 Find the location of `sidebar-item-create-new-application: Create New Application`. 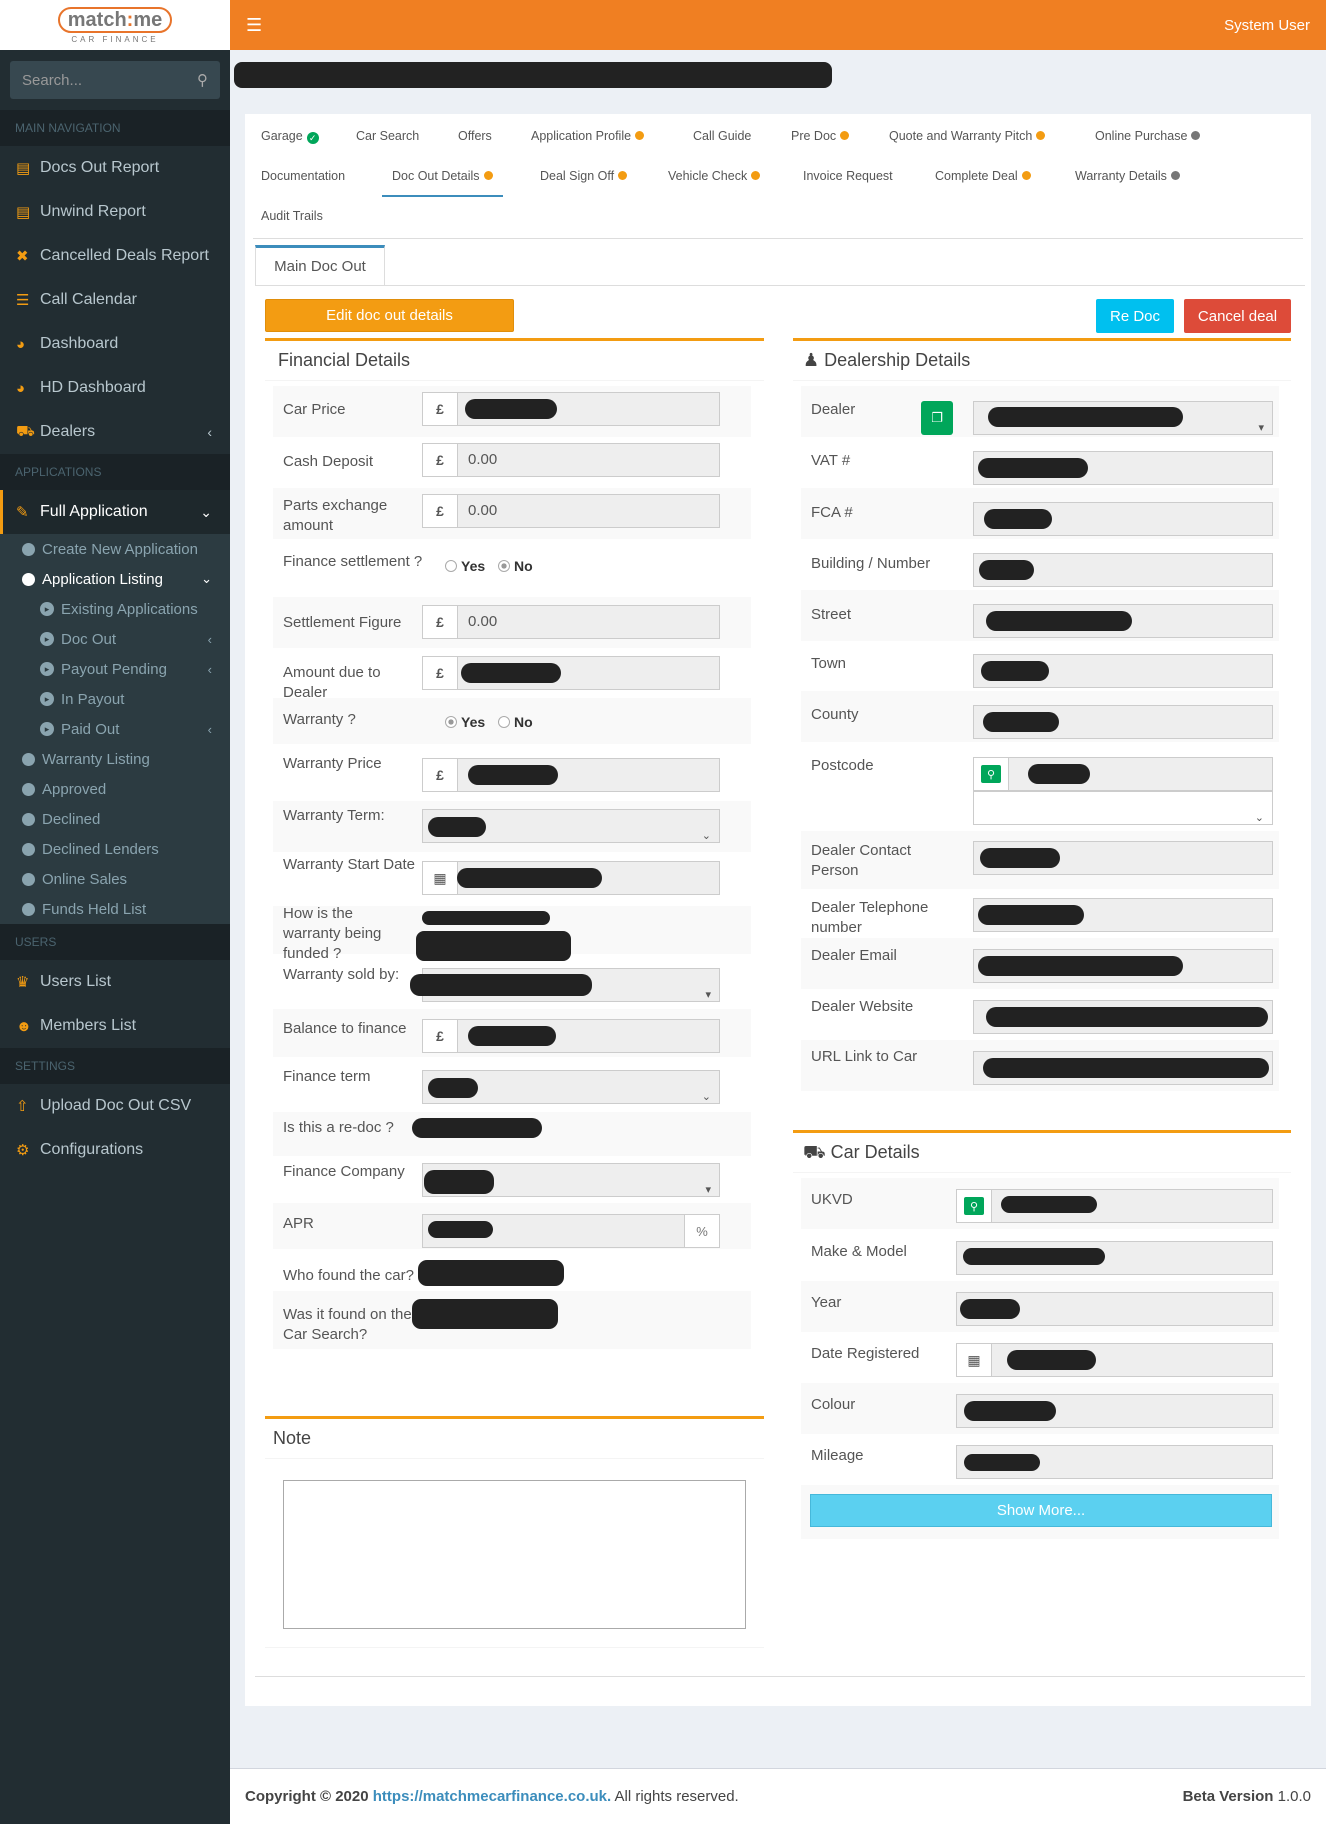

sidebar-item-create-new-application: Create New Application is located at coordinates (115, 549).